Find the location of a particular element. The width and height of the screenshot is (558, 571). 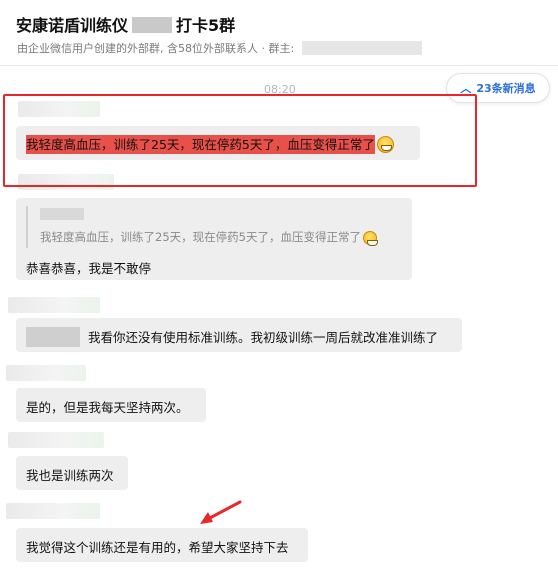

new-messages-label: 23条新消息 is located at coordinates (506, 88).